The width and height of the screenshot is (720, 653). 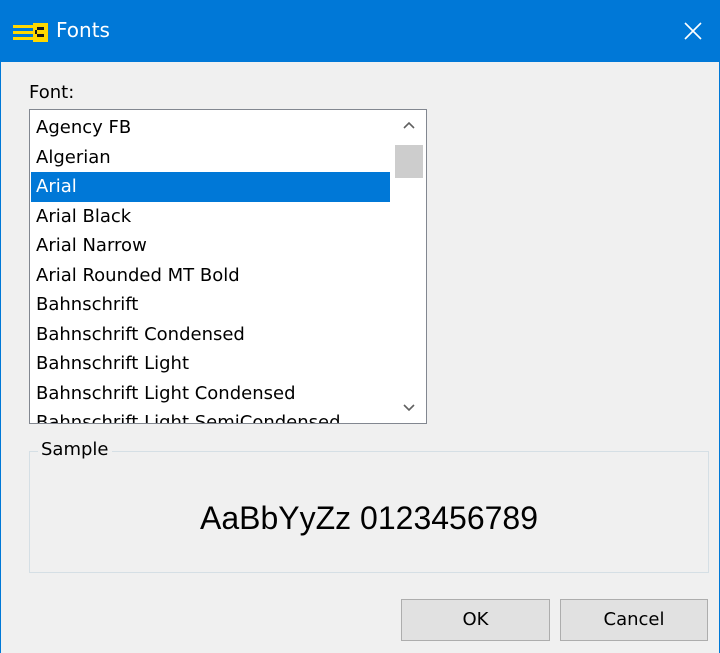 I want to click on font-list-item: Arial Rounded MT Bold, so click(x=210, y=276).